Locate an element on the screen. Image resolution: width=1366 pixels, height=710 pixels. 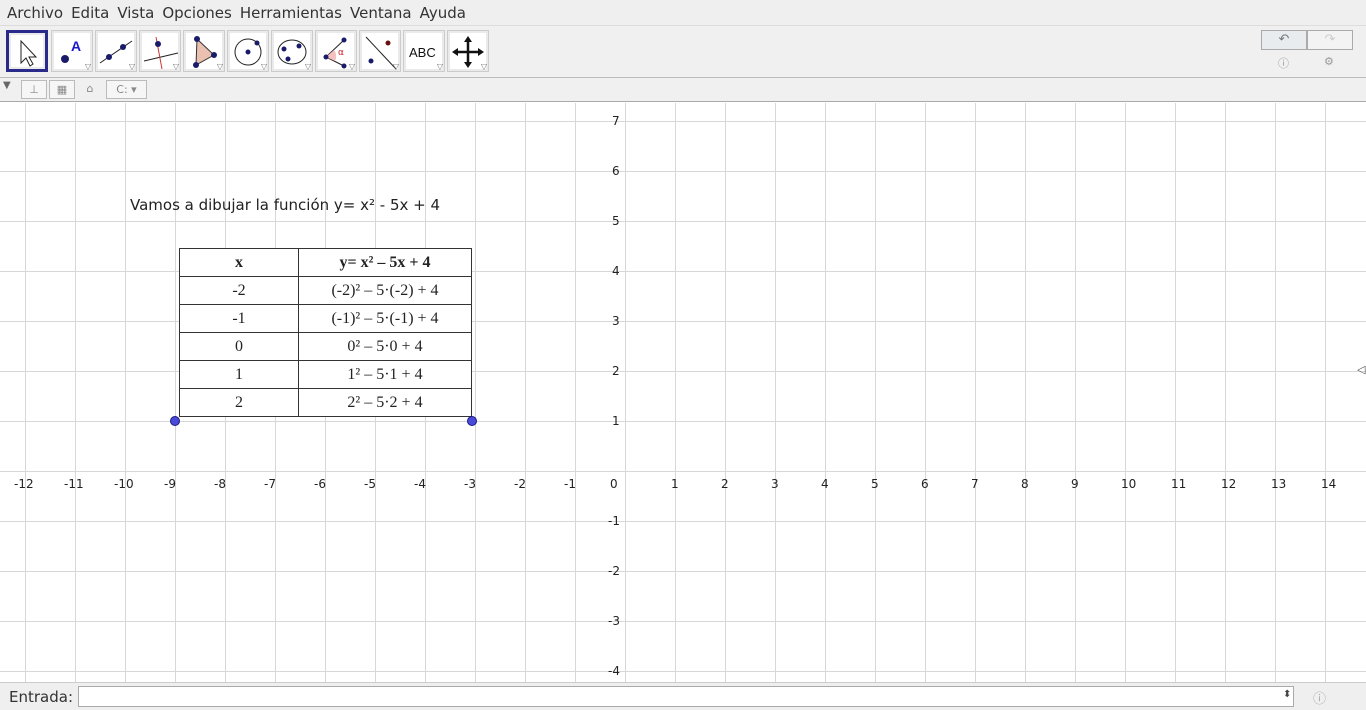
redo-button: ↷ is located at coordinates (1330, 40).